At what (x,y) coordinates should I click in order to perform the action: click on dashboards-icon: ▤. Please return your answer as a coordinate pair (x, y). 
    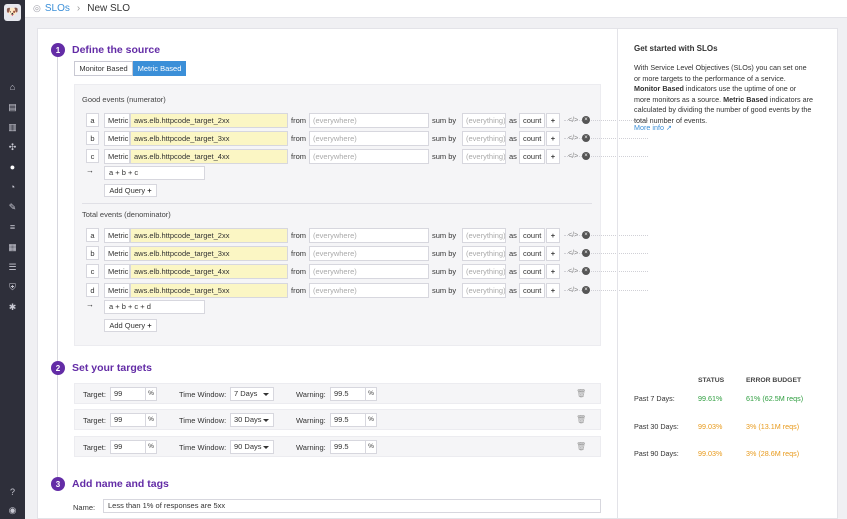
    Looking at the image, I should click on (12, 107).